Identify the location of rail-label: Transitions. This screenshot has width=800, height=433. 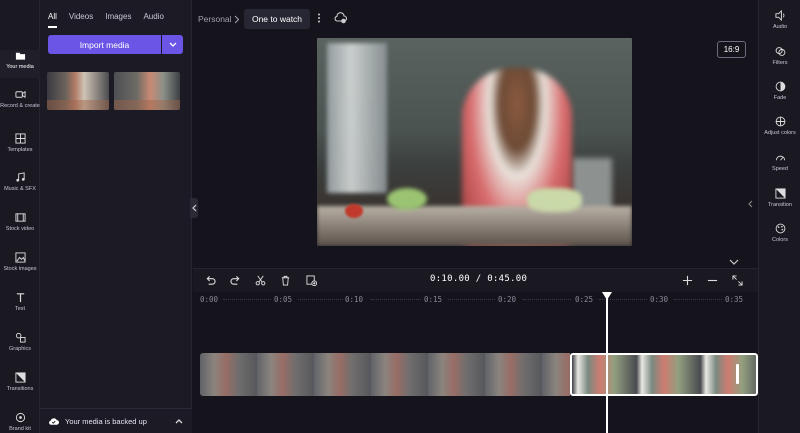
(20, 389).